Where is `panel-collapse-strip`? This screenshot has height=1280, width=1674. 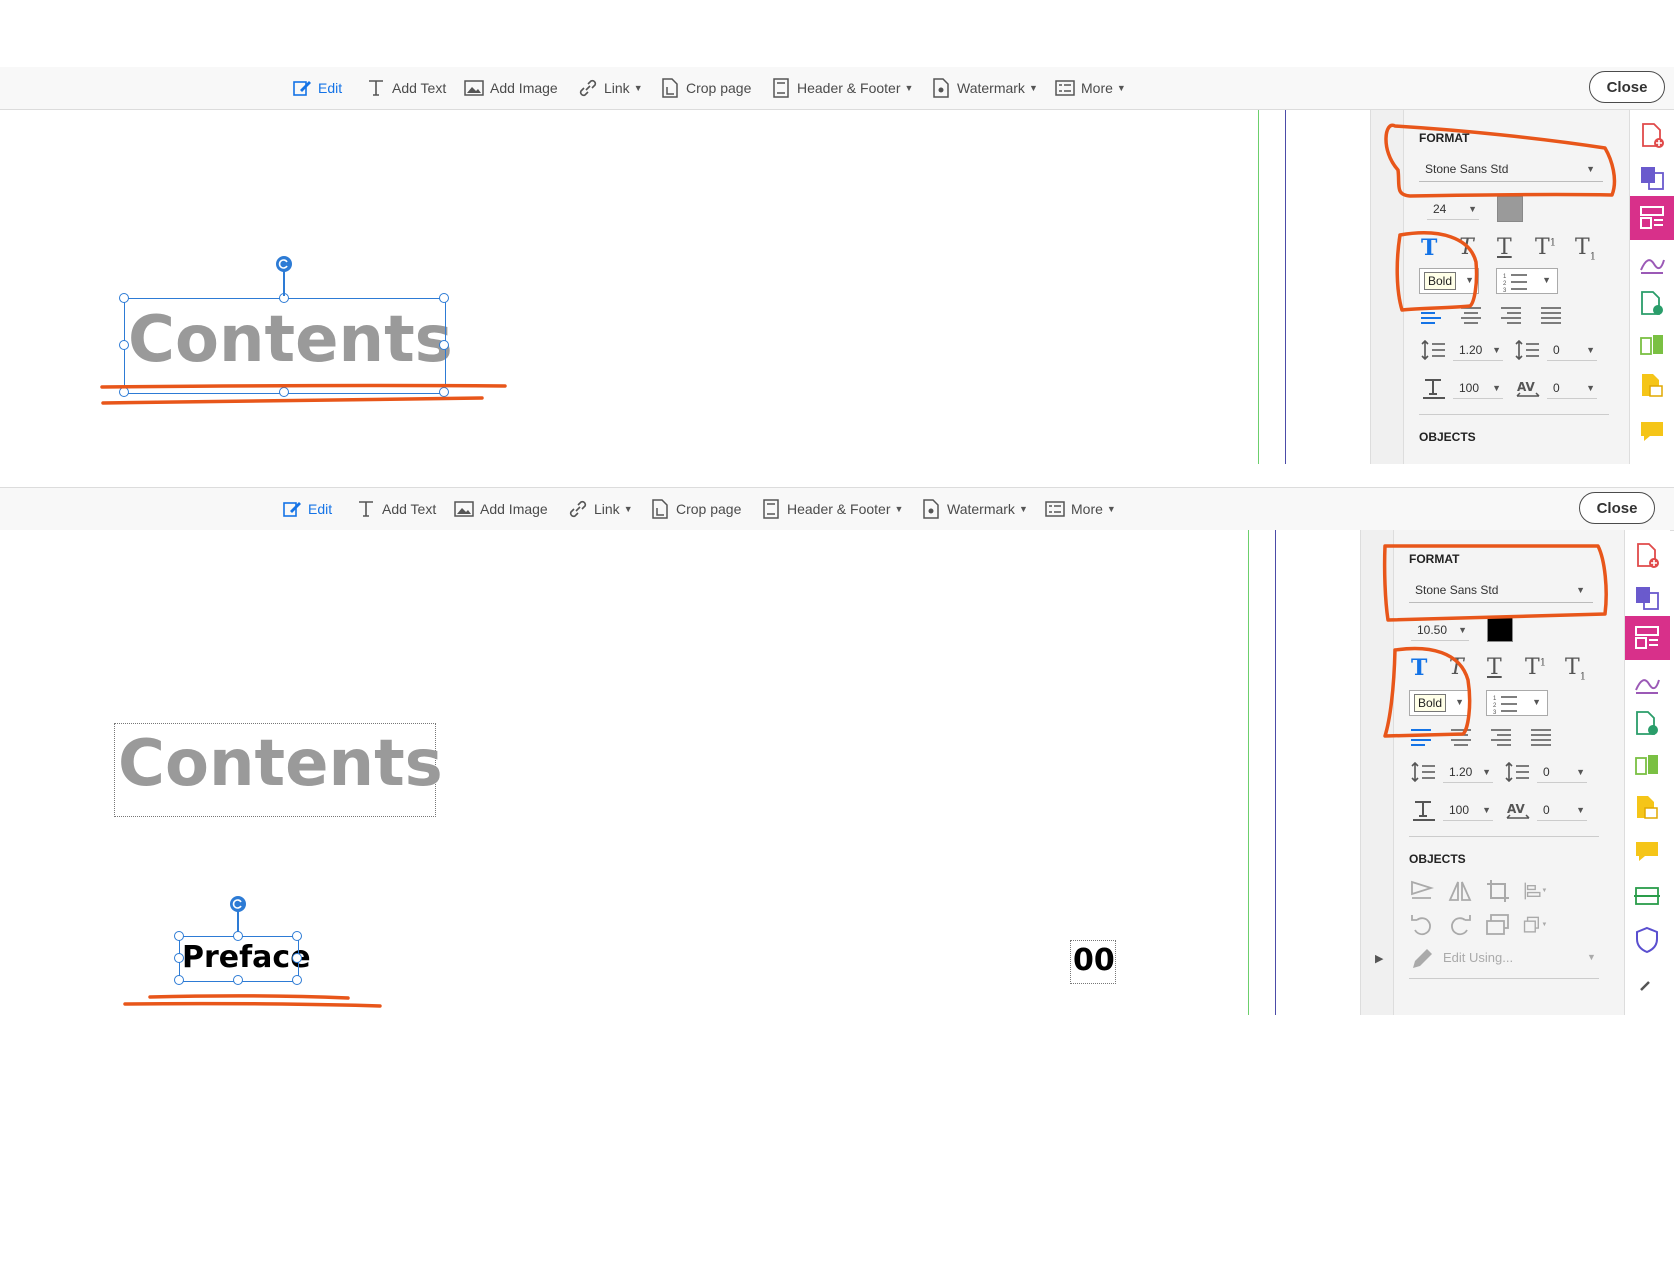
panel-collapse-strip is located at coordinates (1387, 287).